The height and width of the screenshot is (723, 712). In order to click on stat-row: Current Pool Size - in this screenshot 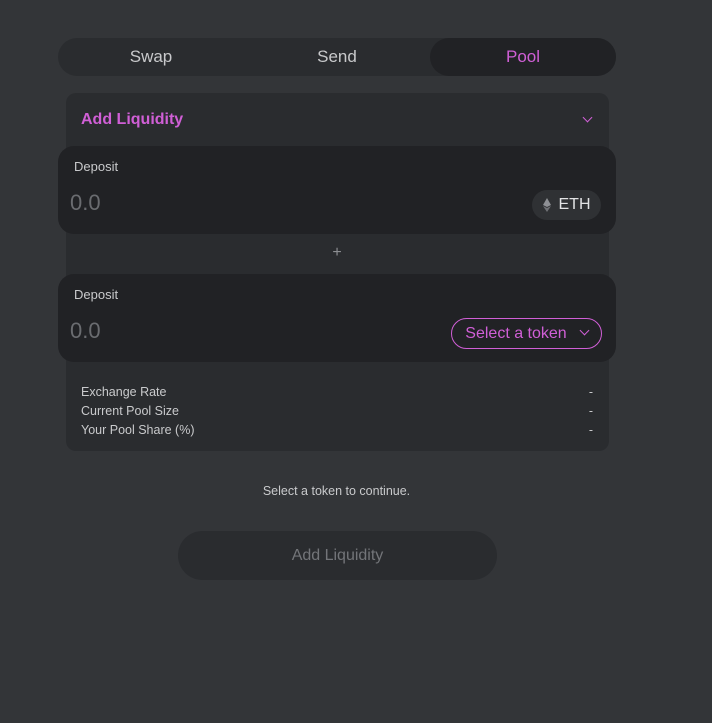, I will do `click(337, 411)`.